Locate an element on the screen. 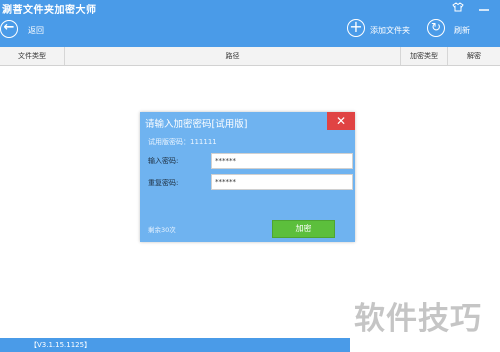  plus-icon: + is located at coordinates (356, 26).